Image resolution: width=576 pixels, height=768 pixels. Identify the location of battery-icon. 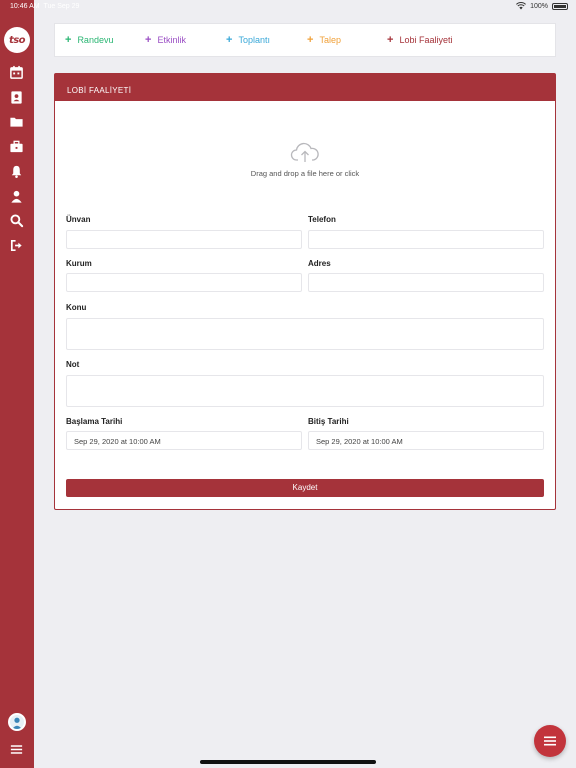
(560, 6).